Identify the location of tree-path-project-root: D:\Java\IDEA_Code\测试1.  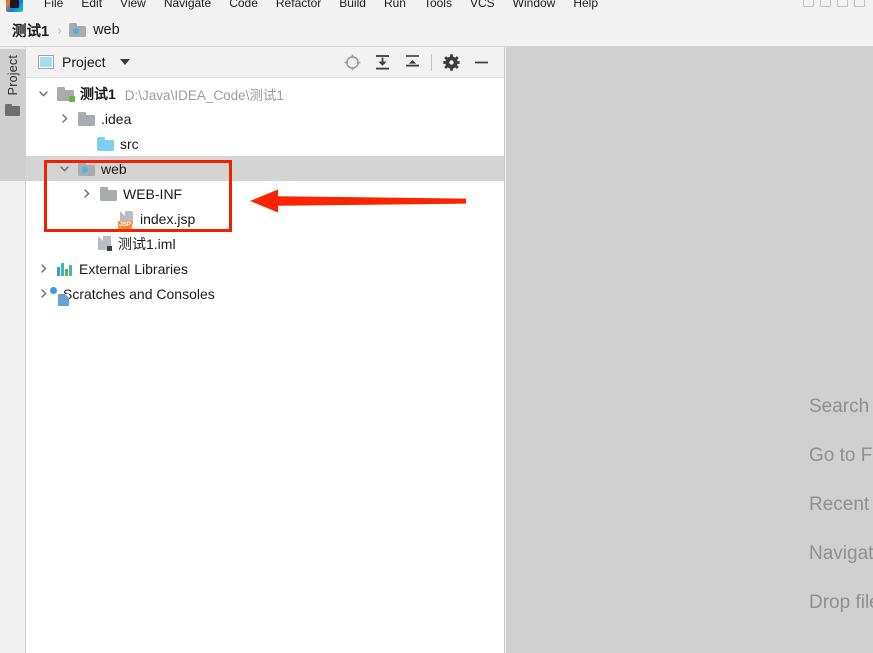
(204, 95).